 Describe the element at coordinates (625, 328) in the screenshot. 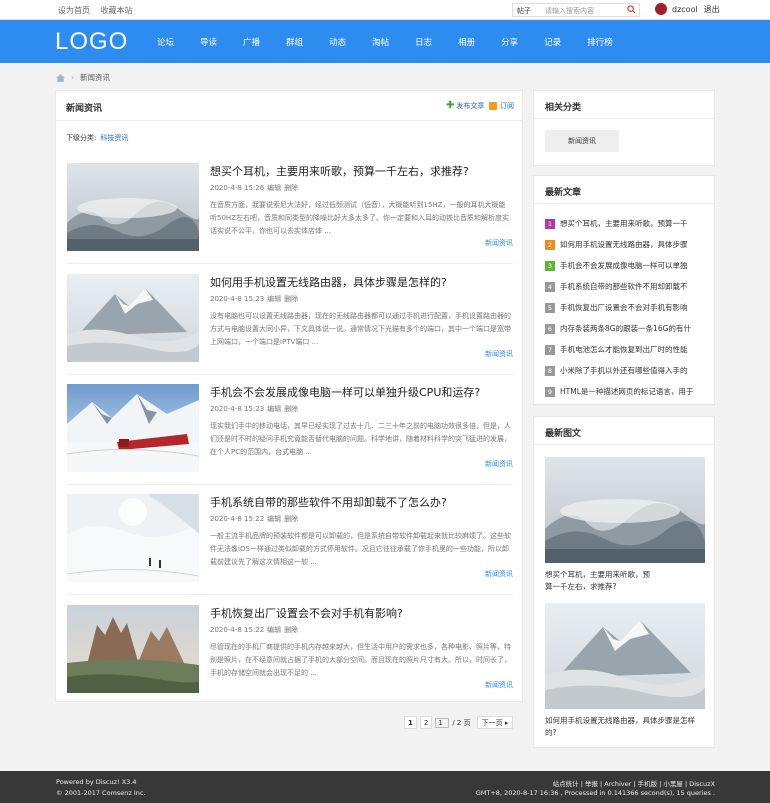

I see `latest-article-item: 6 内存条装两条8G的跟装一条16G的有什` at that location.